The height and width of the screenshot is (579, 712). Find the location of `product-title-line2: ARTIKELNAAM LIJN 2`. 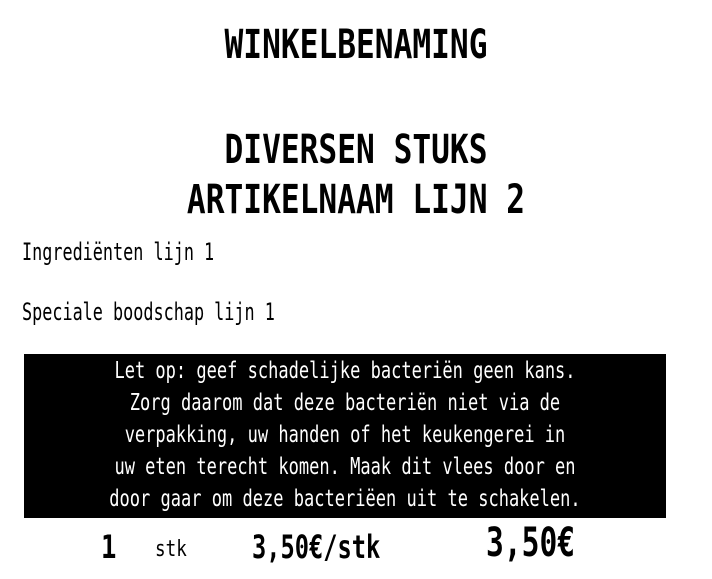

product-title-line2: ARTIKELNAAM LIJN 2 is located at coordinates (356, 200).